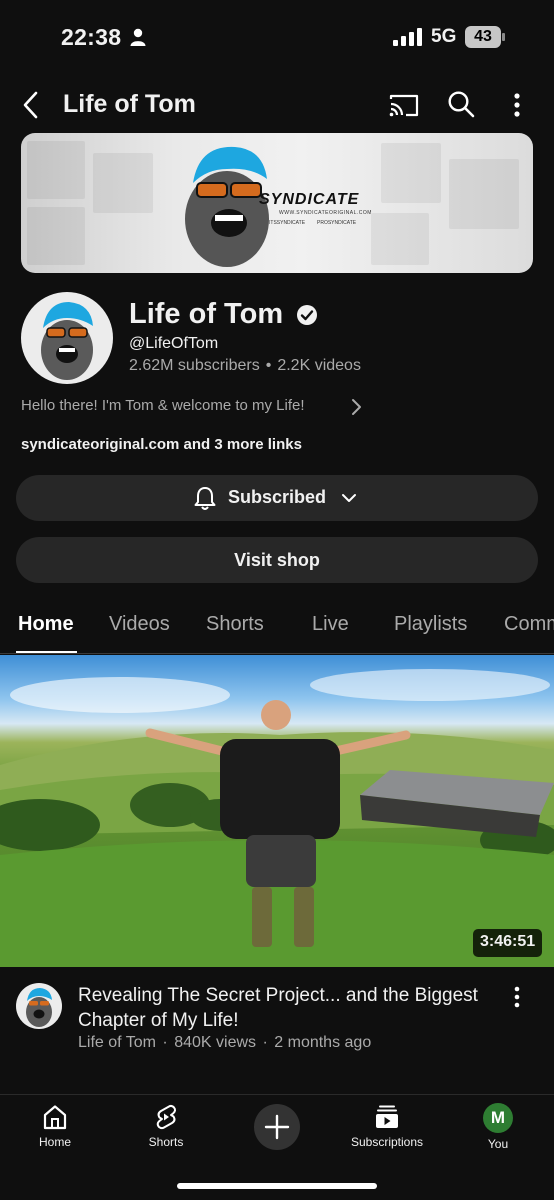 The width and height of the screenshot is (554, 1200). What do you see at coordinates (319, 365) in the screenshot?
I see `video-count: 2.2K videos` at bounding box center [319, 365].